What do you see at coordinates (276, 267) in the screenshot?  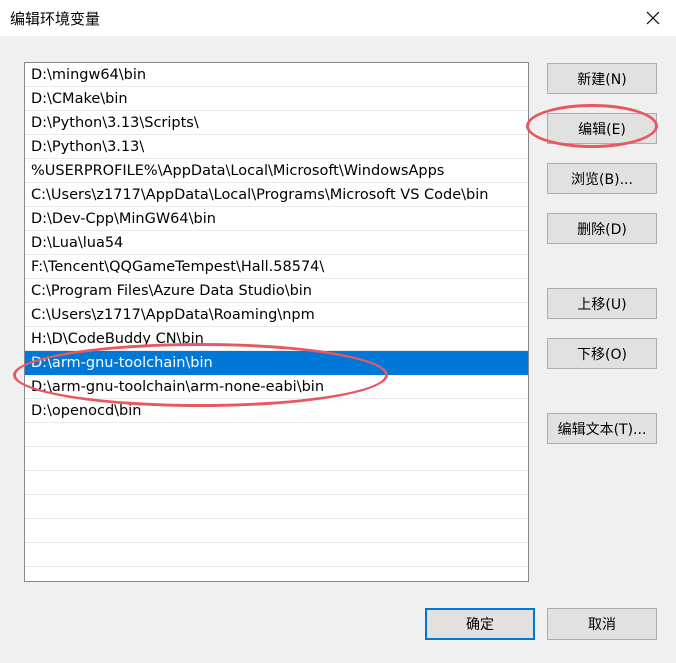 I see `list-item: F:\Tencent\QQGameTempest\Hall.58574\` at bounding box center [276, 267].